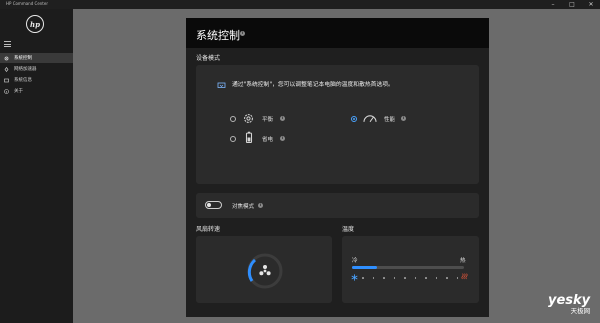 This screenshot has height=323, width=600. What do you see at coordinates (249, 137) in the screenshot?
I see `battery-icon` at bounding box center [249, 137].